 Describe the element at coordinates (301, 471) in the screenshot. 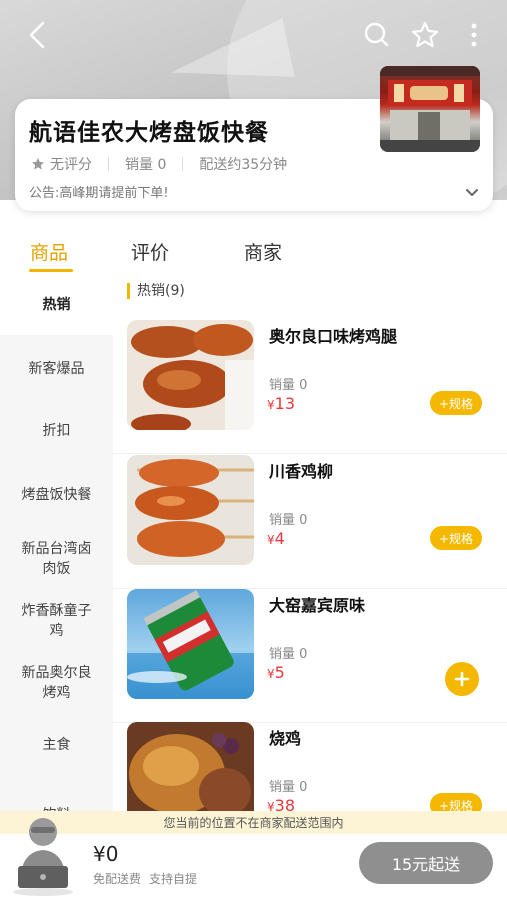

I see `product-name: 川香鸡柳` at that location.